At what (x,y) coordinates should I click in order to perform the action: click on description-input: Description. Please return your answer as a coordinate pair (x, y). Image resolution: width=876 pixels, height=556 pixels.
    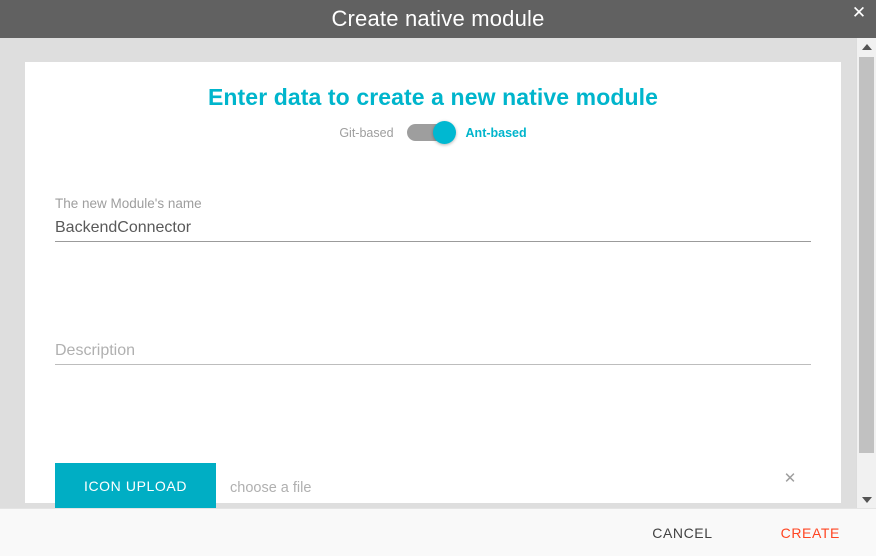
    Looking at the image, I should click on (433, 353).